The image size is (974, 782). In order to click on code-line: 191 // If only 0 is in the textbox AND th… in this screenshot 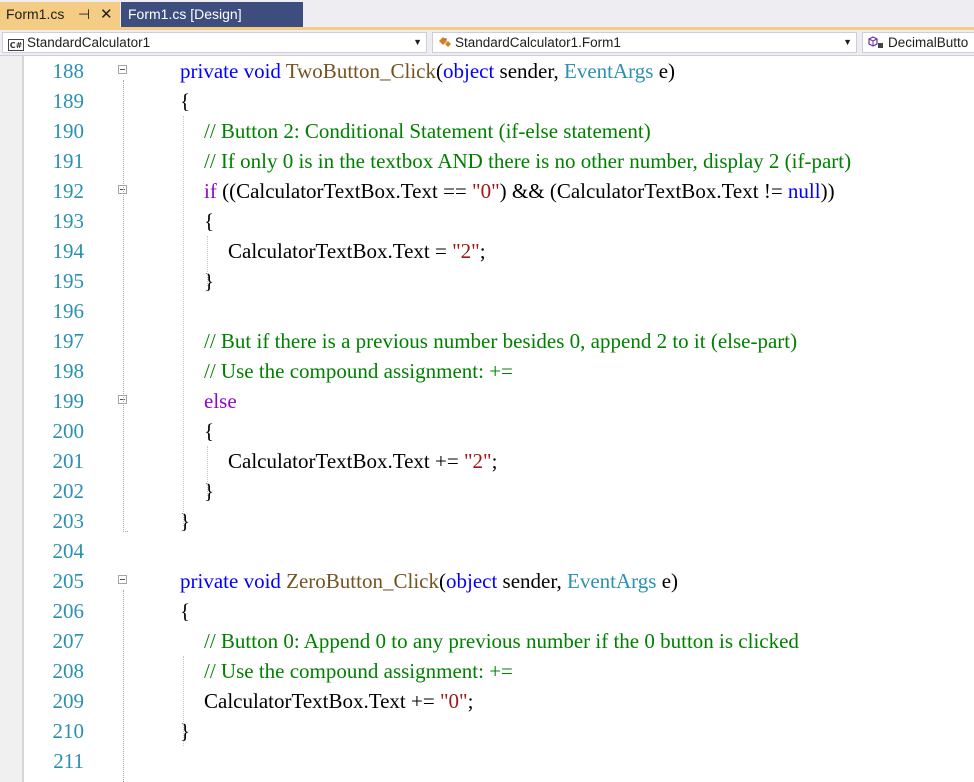, I will do `click(487, 161)`.